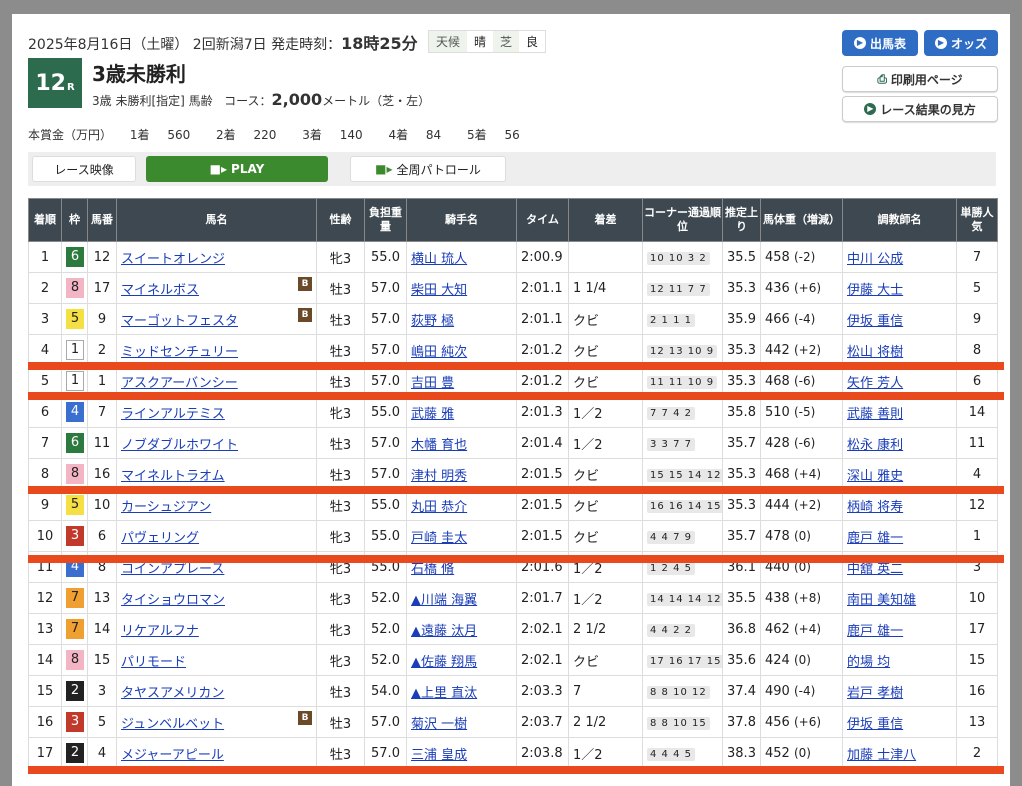 The width and height of the screenshot is (1022, 786). What do you see at coordinates (173, 414) in the screenshot?
I see `horse-name-link: ラインアルテミス` at bounding box center [173, 414].